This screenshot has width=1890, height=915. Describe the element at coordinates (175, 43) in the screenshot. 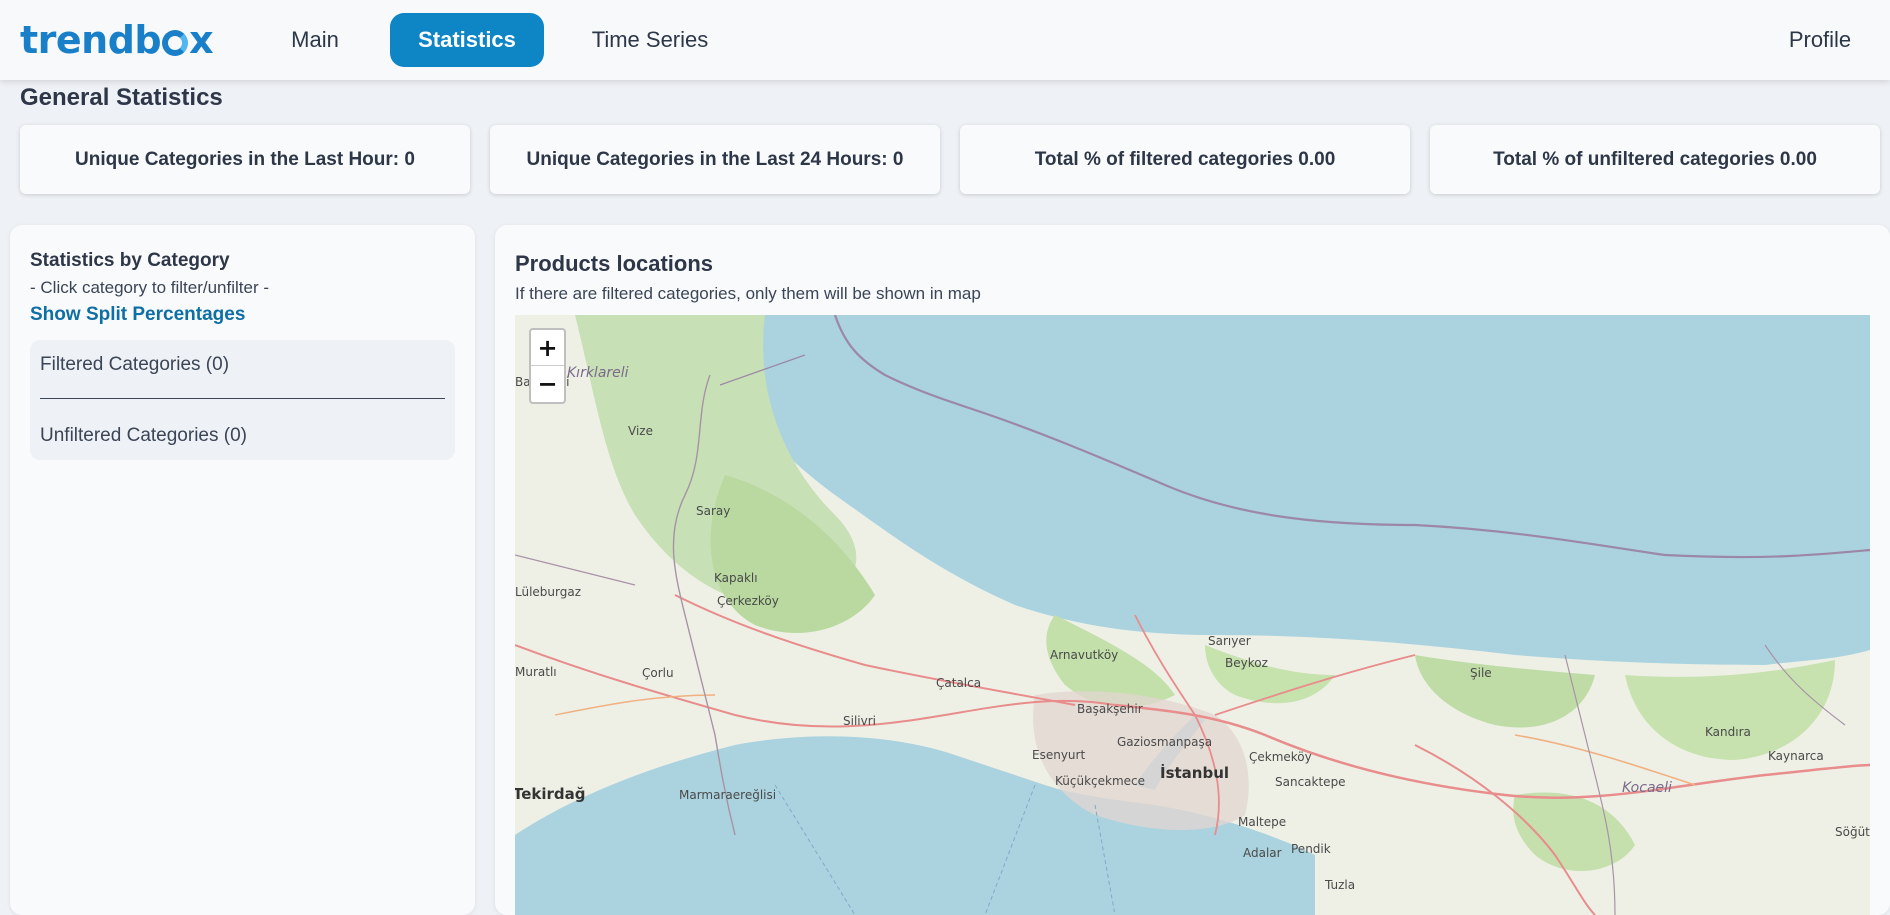

I see `logo-ring-icon` at that location.